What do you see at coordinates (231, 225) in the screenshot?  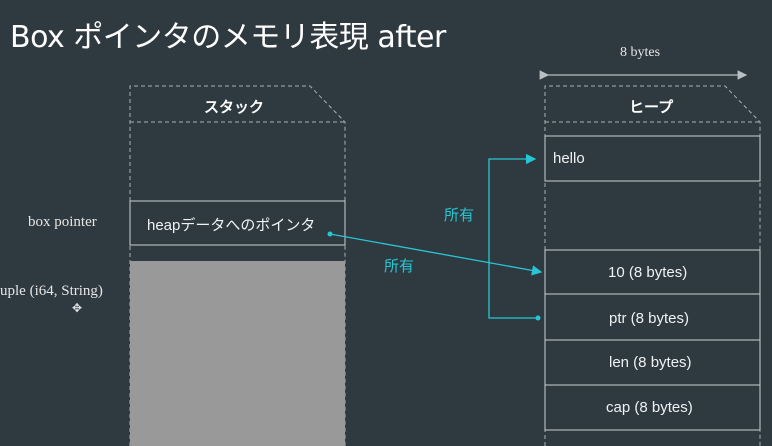 I see `stack-box-cell-text: heapデータへのポインタ` at bounding box center [231, 225].